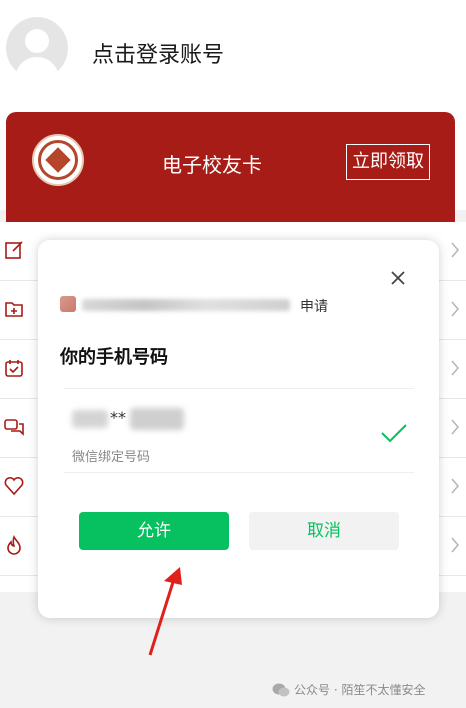  I want to click on app-logo-icon, so click(68, 304).